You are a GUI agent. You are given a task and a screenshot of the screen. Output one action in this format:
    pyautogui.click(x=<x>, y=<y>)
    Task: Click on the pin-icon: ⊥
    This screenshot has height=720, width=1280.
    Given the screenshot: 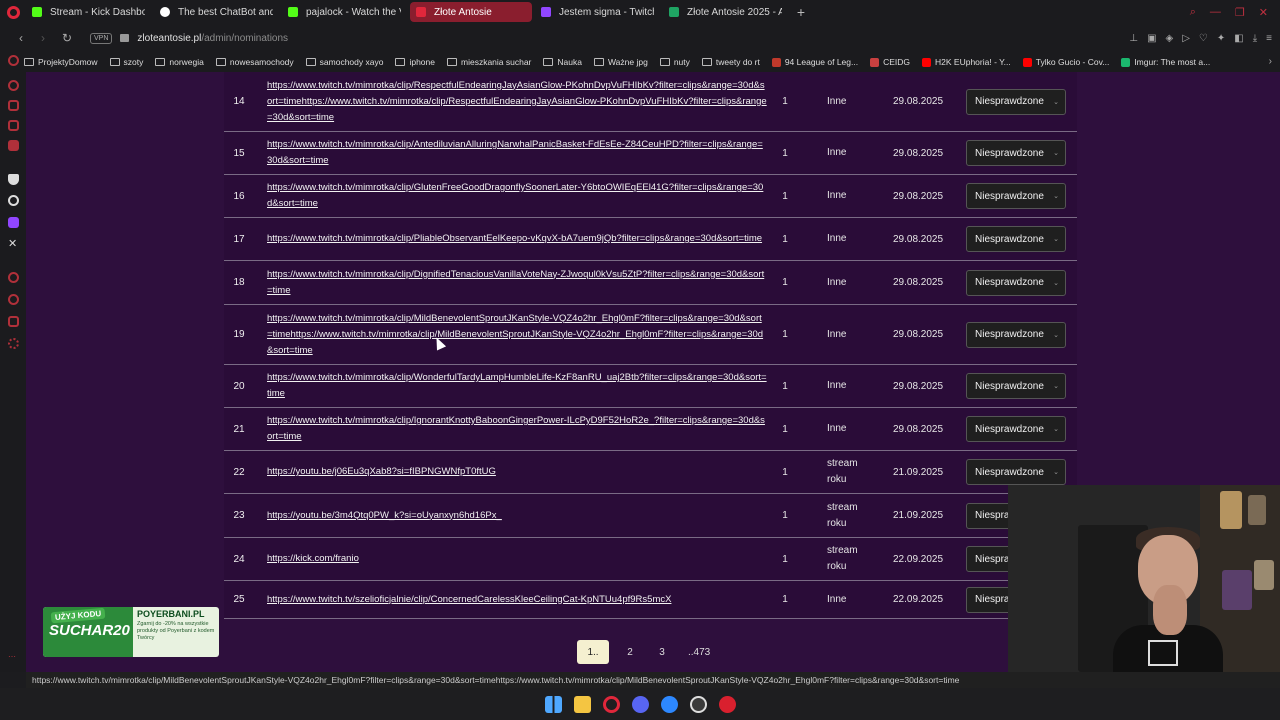 What is the action you would take?
    pyautogui.click(x=1133, y=38)
    